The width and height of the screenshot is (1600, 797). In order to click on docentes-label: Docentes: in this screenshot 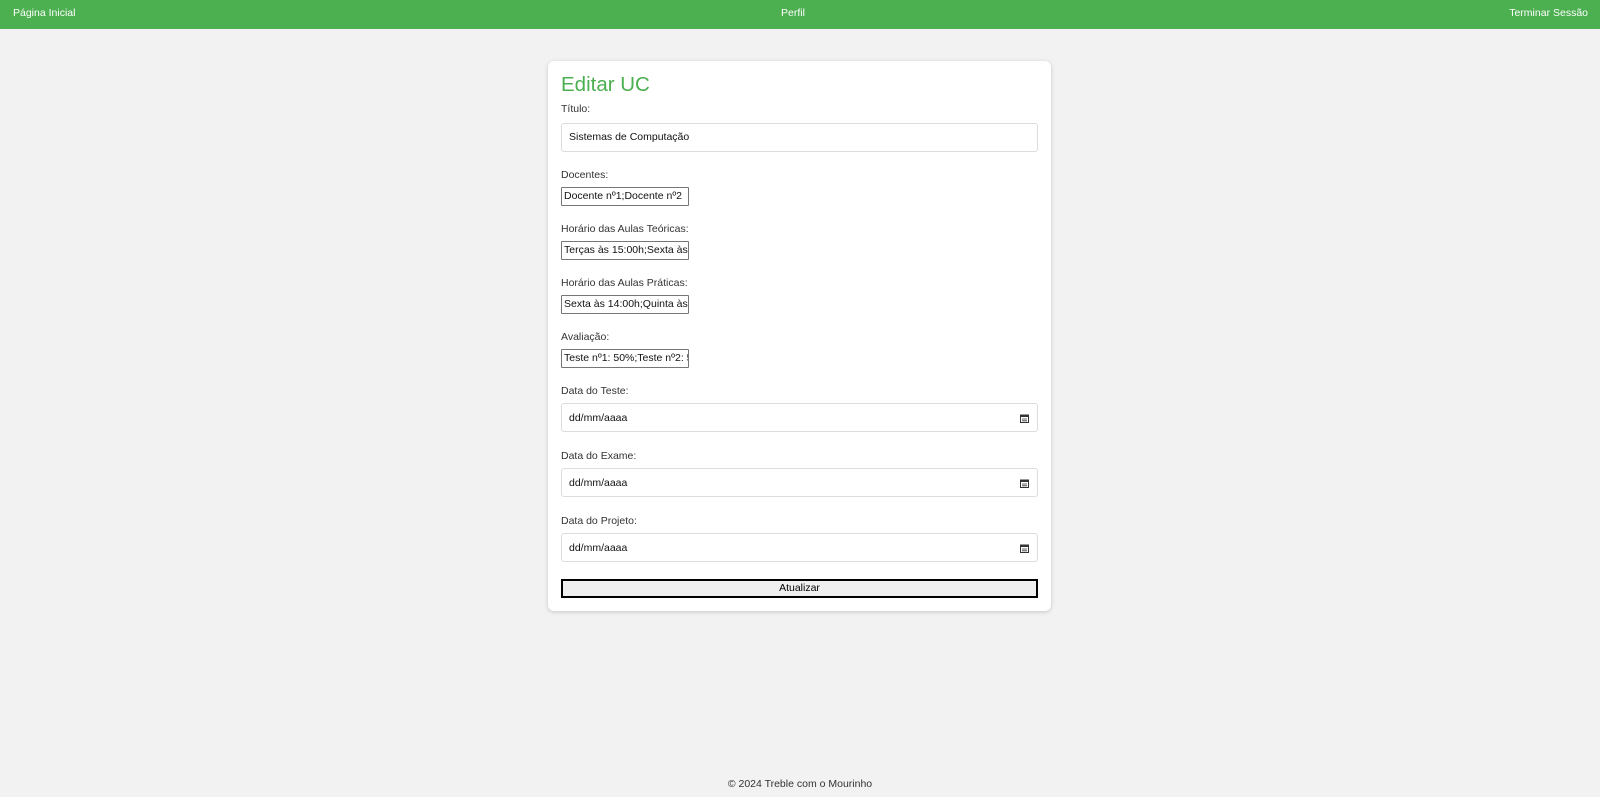, I will do `click(585, 175)`.